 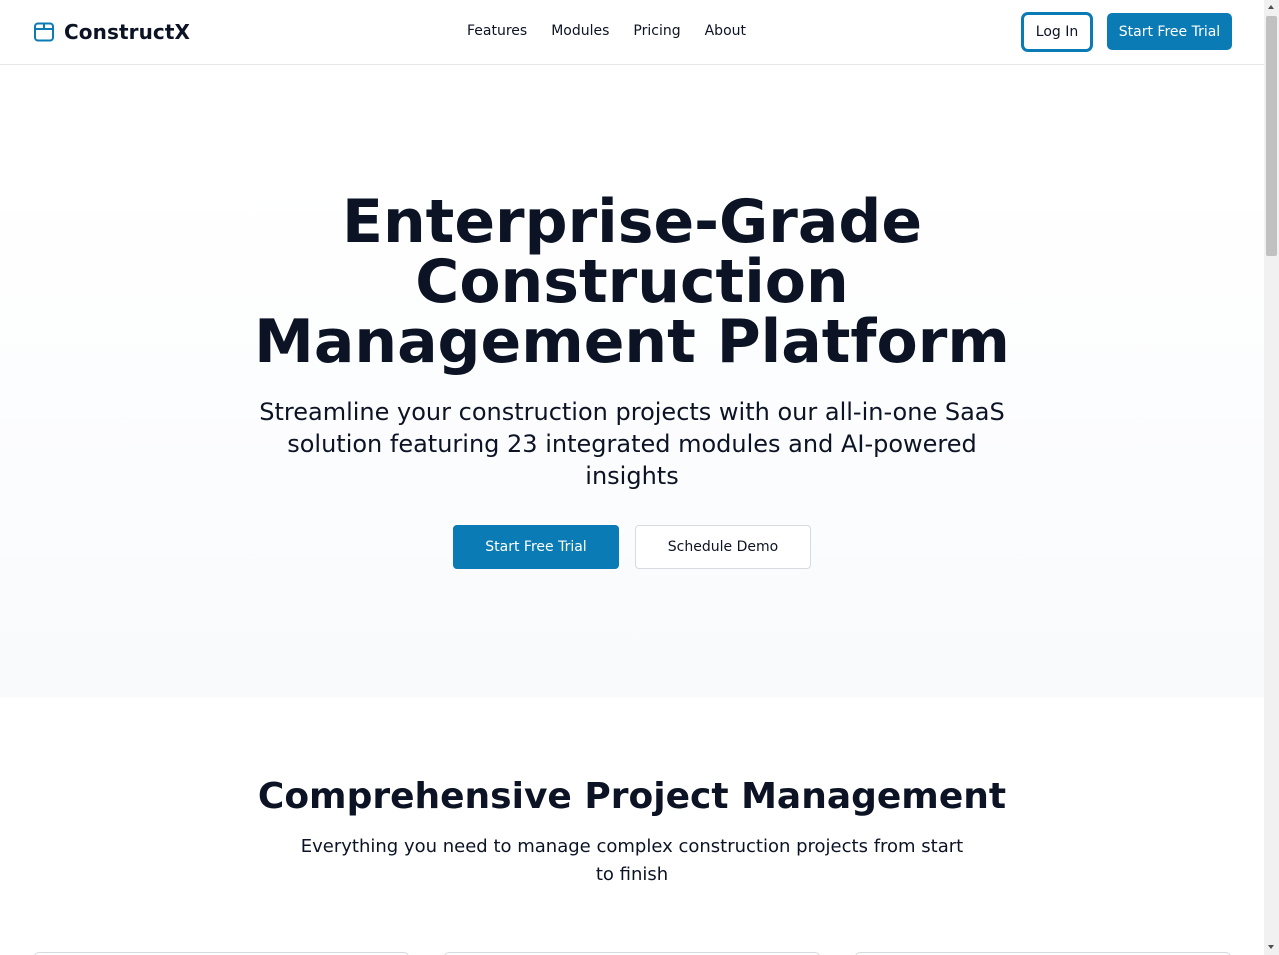 I want to click on nav-link-pricing: Pricing, so click(x=656, y=31).